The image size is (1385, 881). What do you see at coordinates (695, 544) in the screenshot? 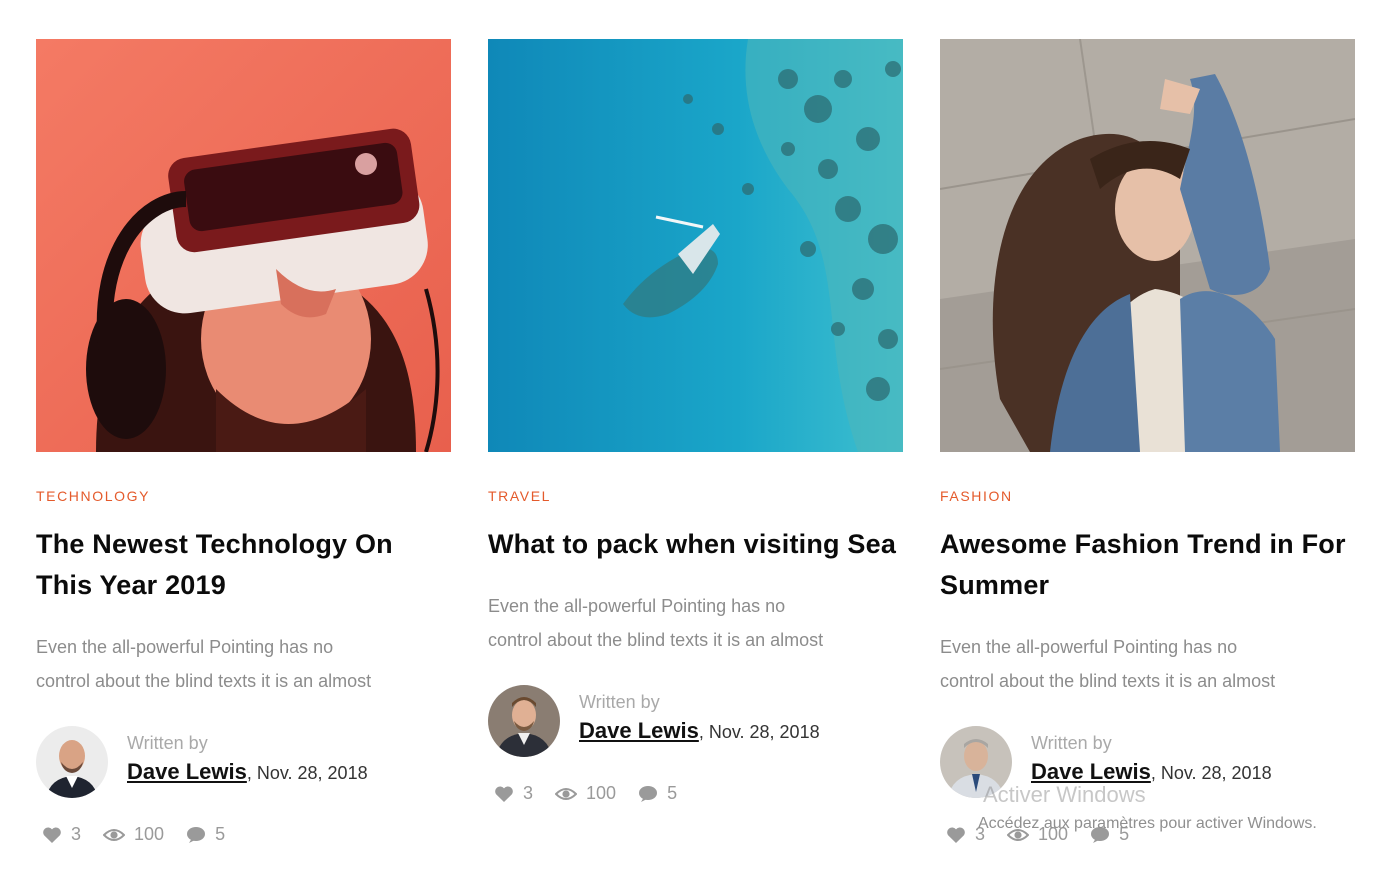
I see `post-title: What to pack when visiting Sea` at bounding box center [695, 544].